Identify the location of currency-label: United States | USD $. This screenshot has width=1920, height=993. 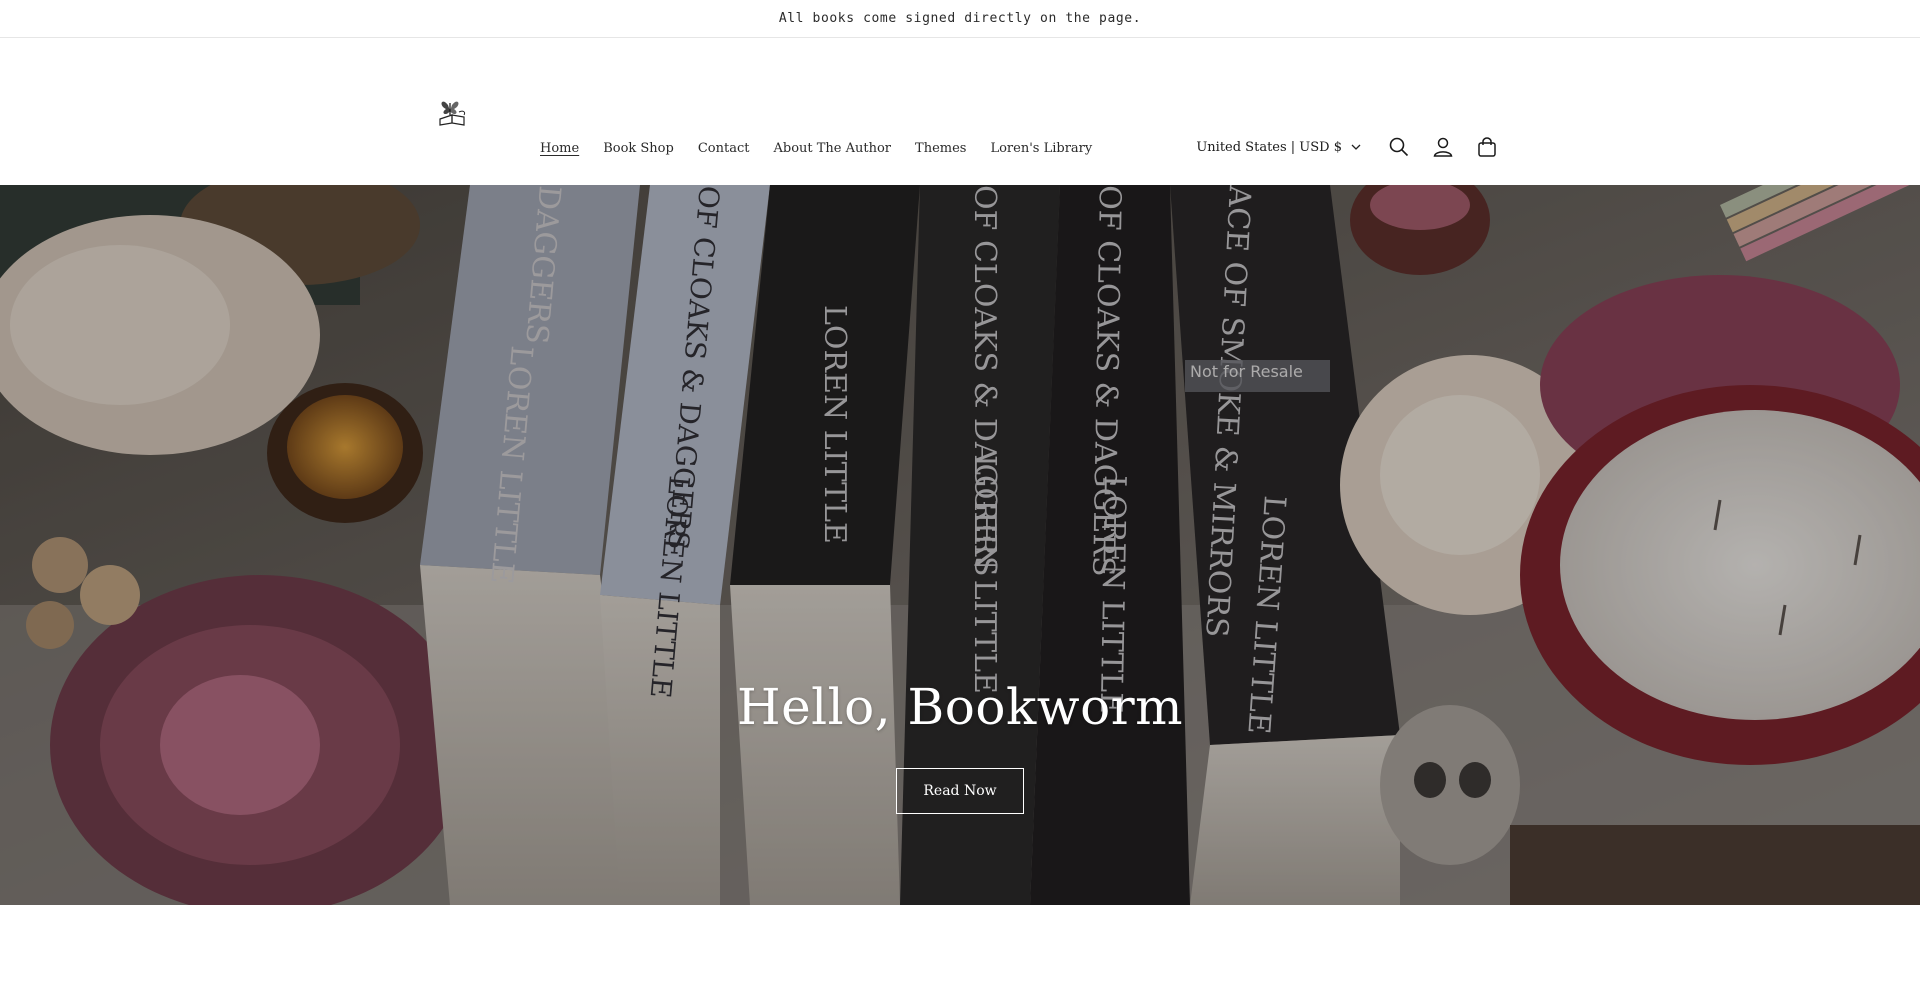
(1269, 147).